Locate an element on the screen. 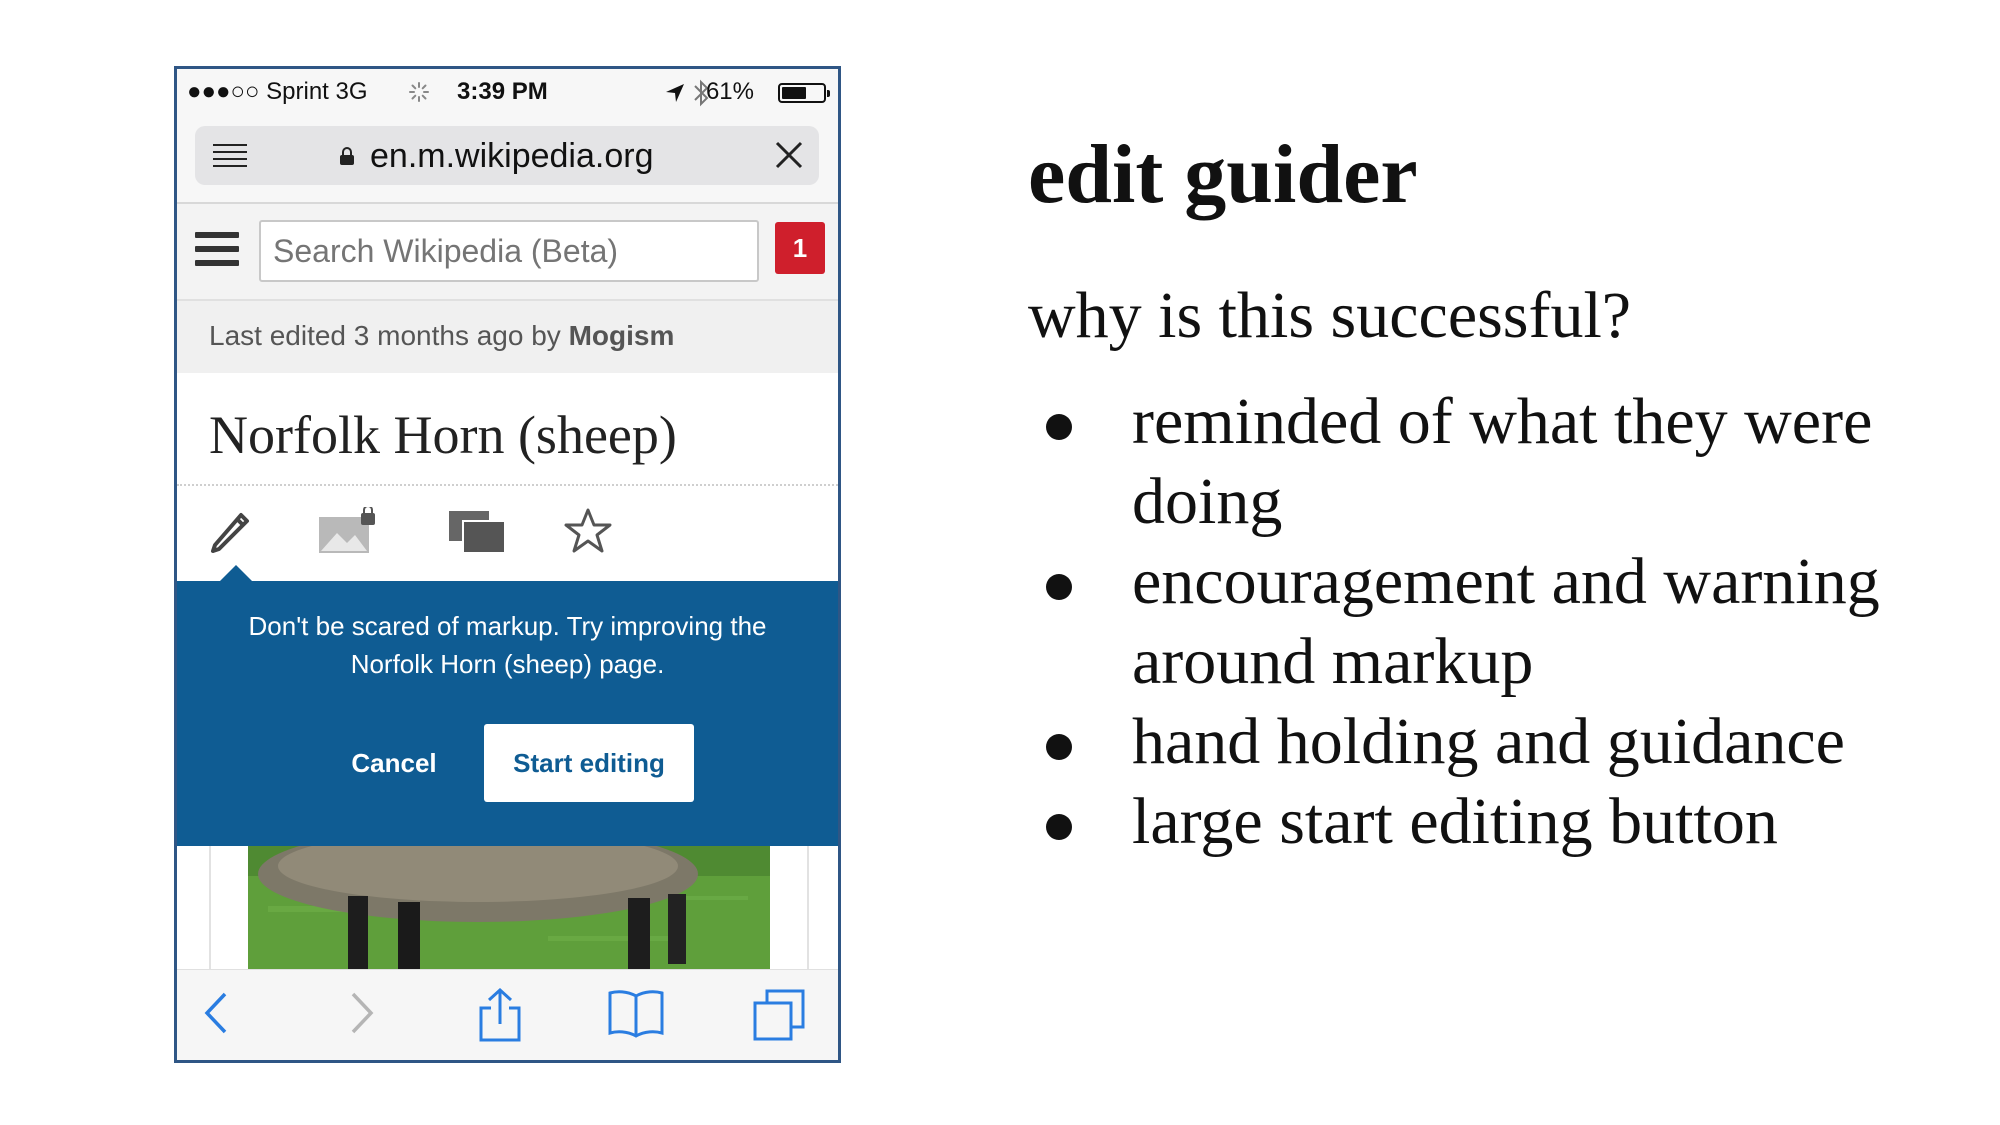  location-arrow-icon is located at coordinates (675, 93).